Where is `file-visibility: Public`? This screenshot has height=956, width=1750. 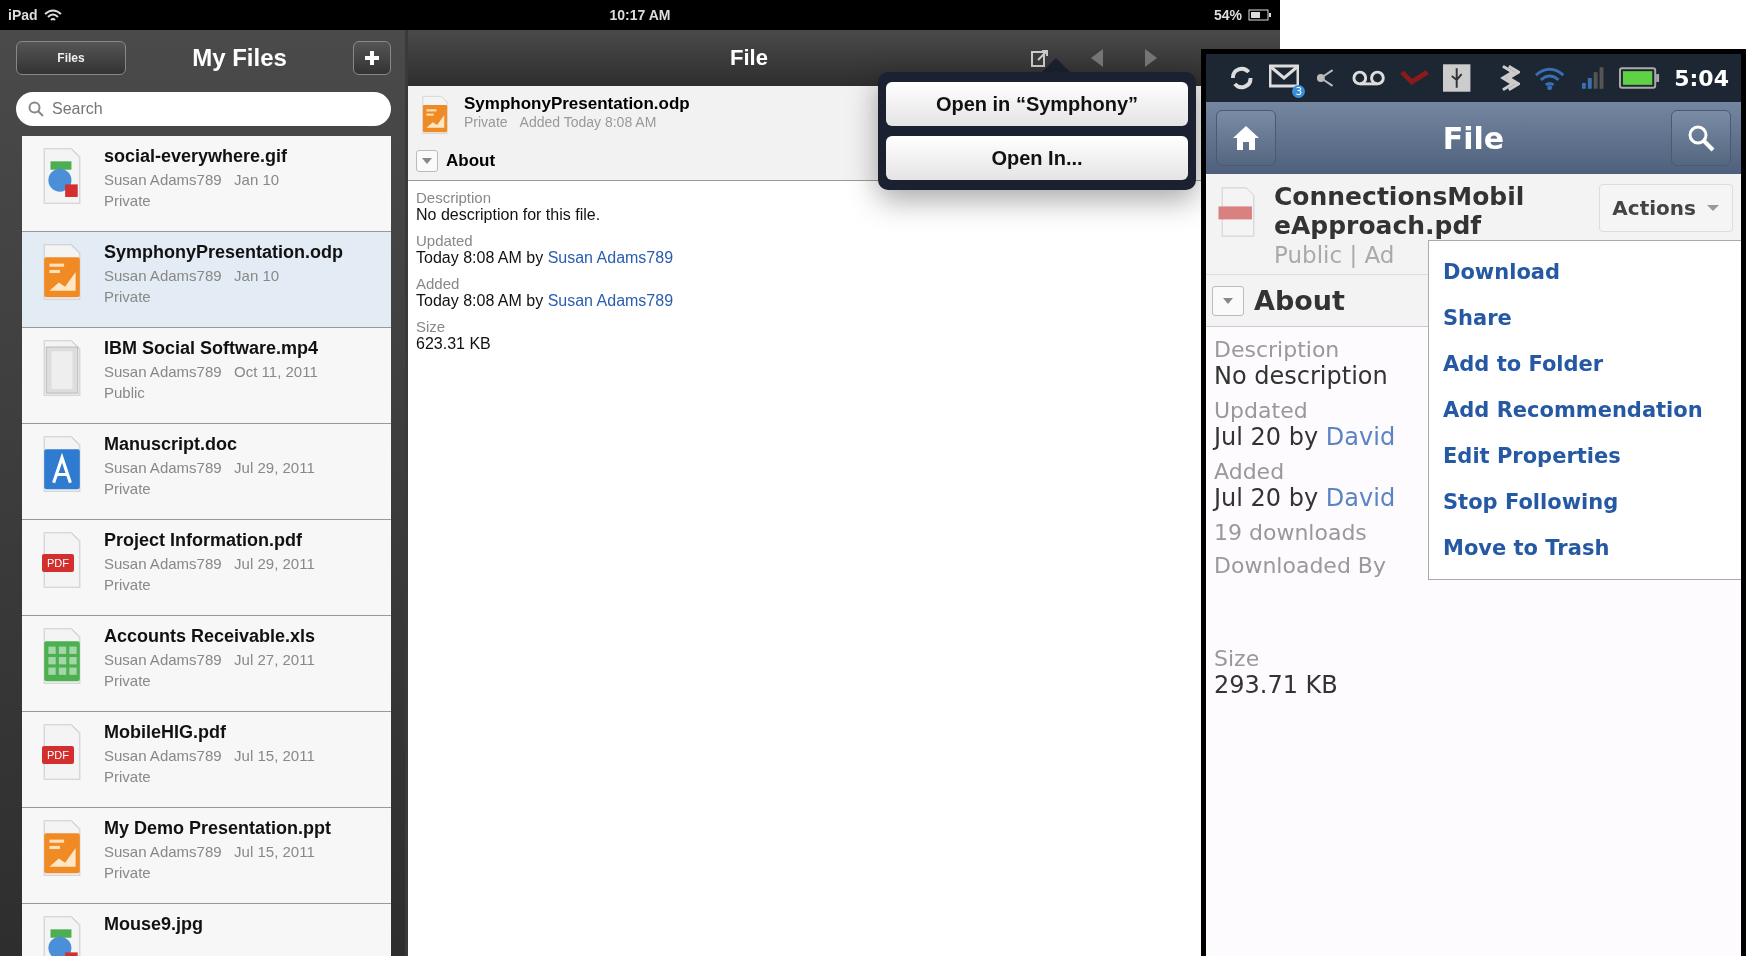 file-visibility: Public is located at coordinates (125, 392).